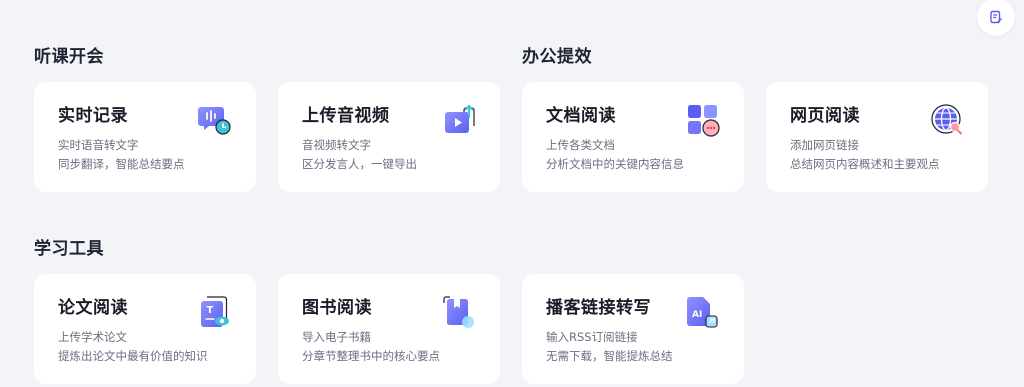 The height and width of the screenshot is (387, 1024). I want to click on card-document-read: 文档阅读 上传各类文档 分析文档中的关键内容信息, so click(633, 137).